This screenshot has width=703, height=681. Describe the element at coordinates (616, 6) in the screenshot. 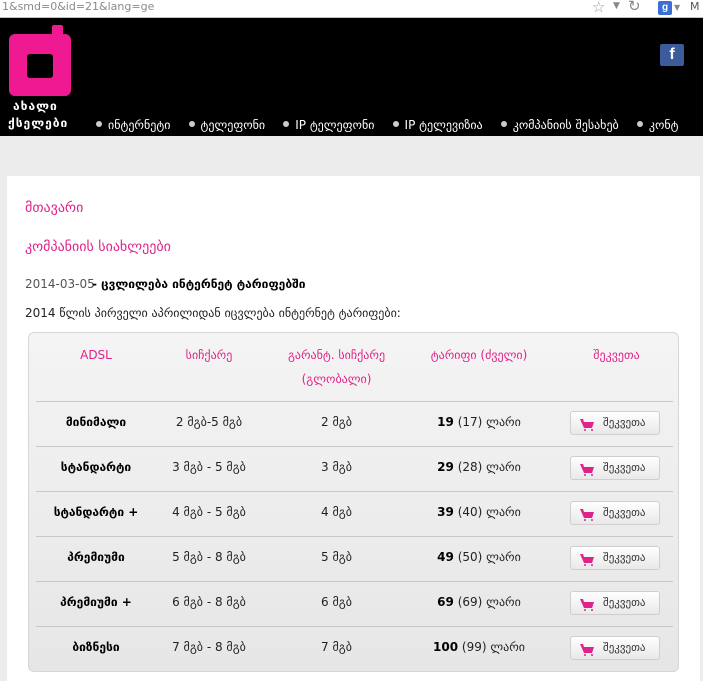

I see `history-dropdown-icon: ▼` at that location.